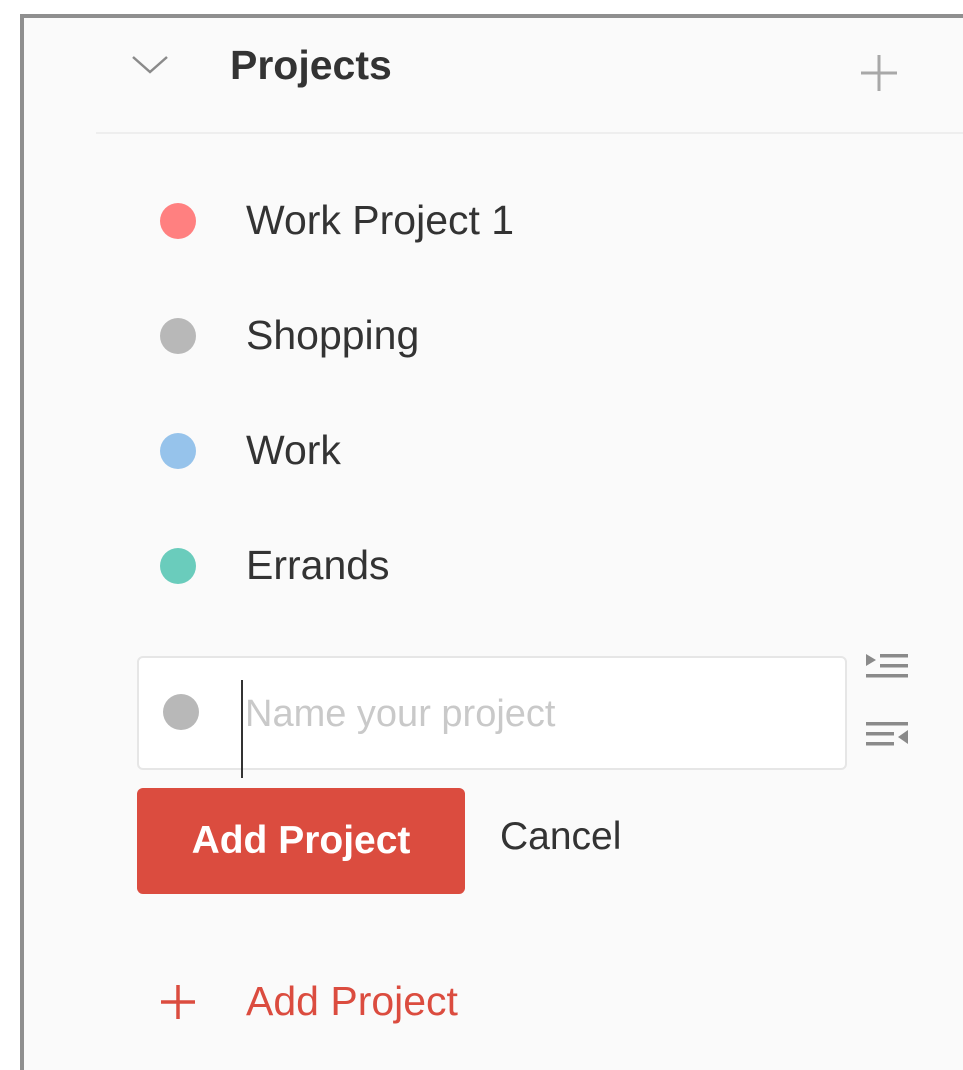  I want to click on add-project-link: Add Project, so click(358, 1002).